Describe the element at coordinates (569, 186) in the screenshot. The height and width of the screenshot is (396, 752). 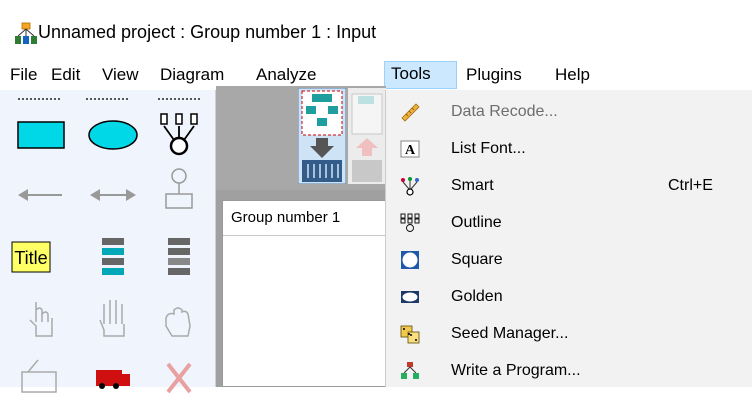
I see `menu-item-smart: Smart Ctrl+E` at that location.